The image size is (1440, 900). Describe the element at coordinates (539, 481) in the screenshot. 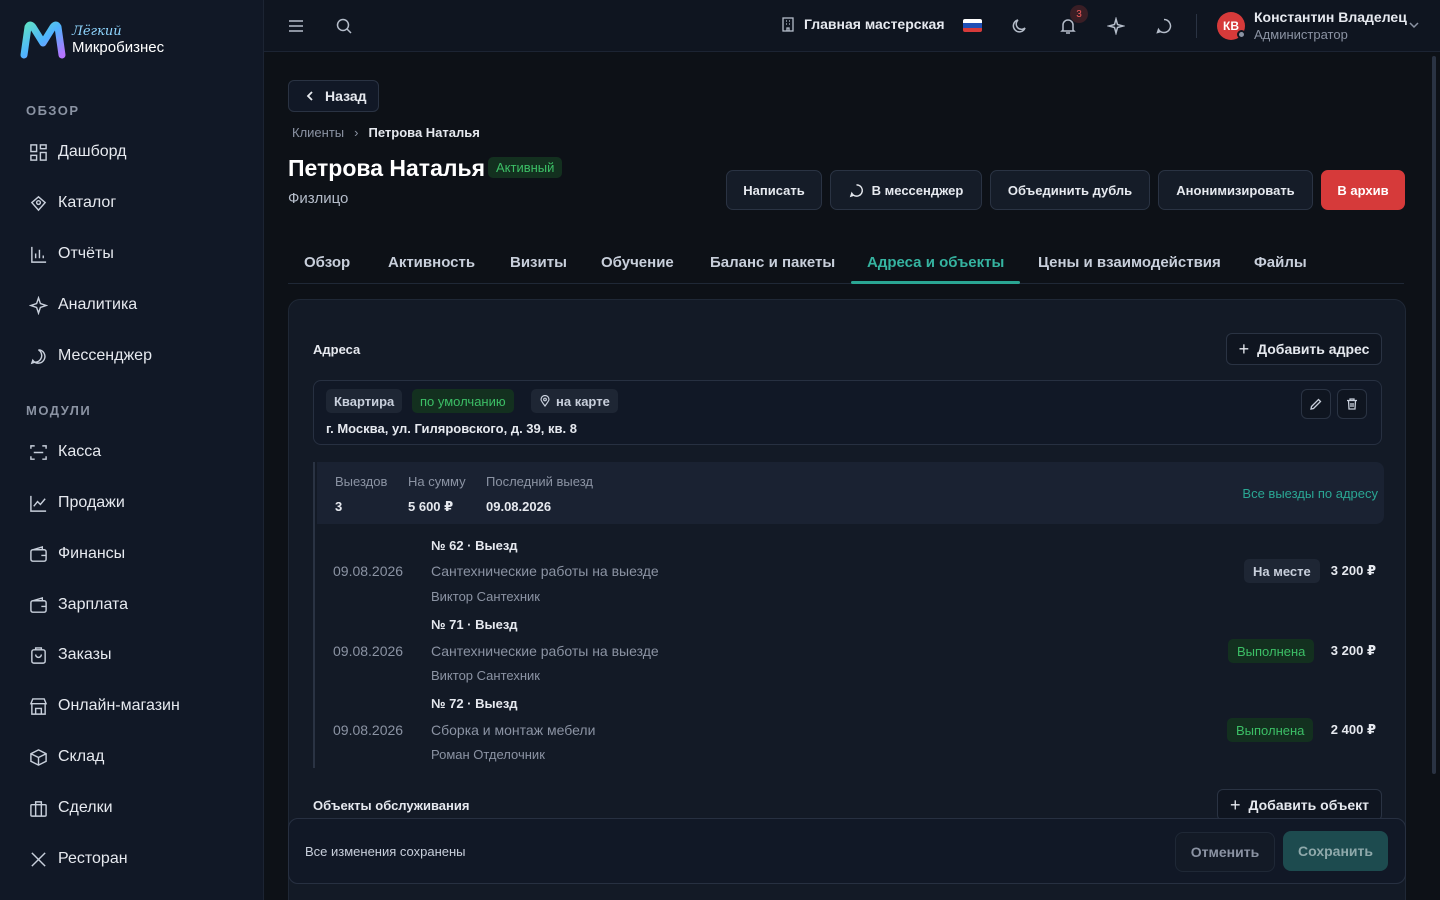

I see `last-trip-label: Последний выезд` at that location.